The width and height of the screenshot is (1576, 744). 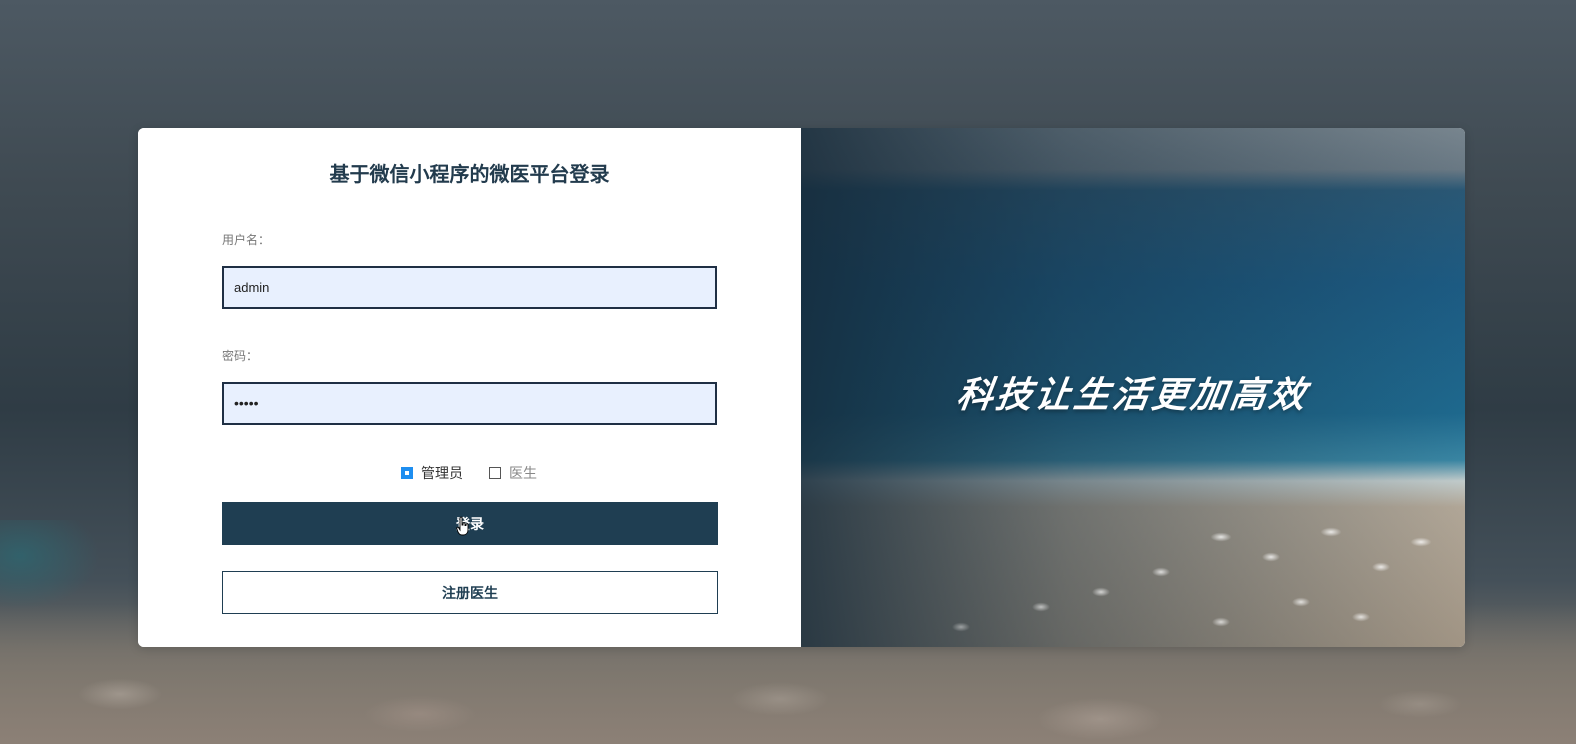 What do you see at coordinates (469, 287) in the screenshot?
I see `username-input: admin` at bounding box center [469, 287].